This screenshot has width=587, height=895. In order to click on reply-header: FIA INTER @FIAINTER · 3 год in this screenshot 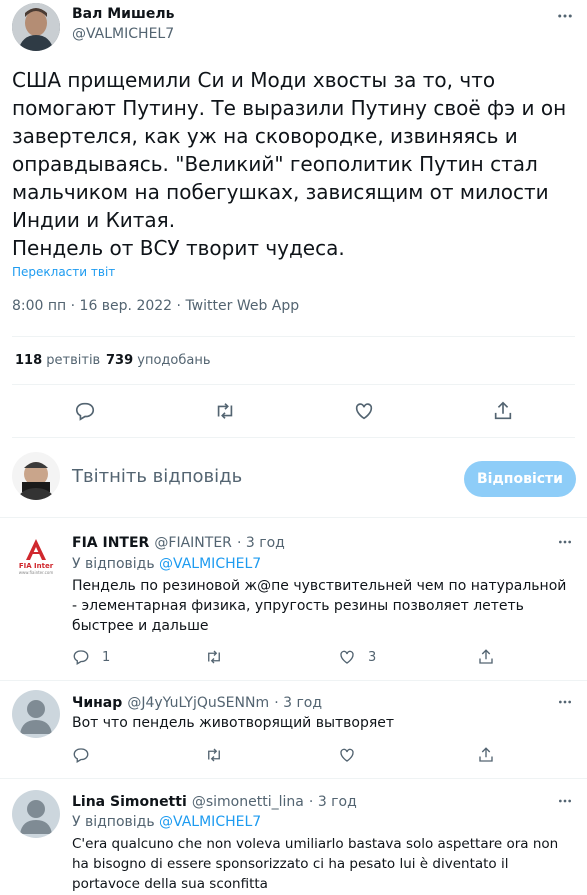, I will do `click(178, 541)`.